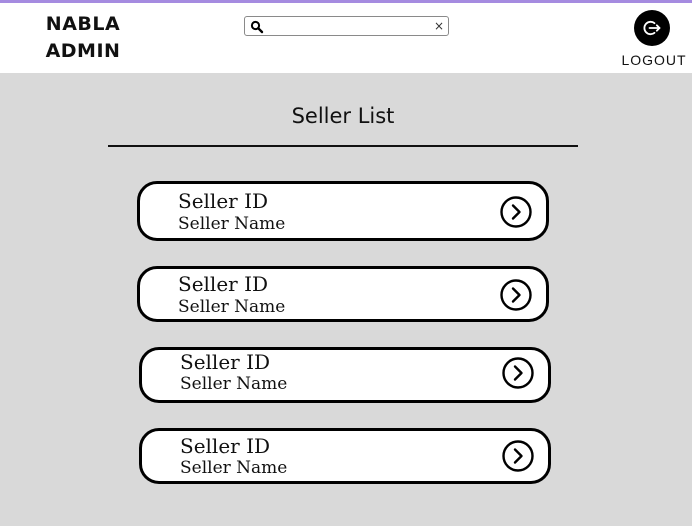  What do you see at coordinates (654, 60) in the screenshot?
I see `logout-label: LOGOUT` at bounding box center [654, 60].